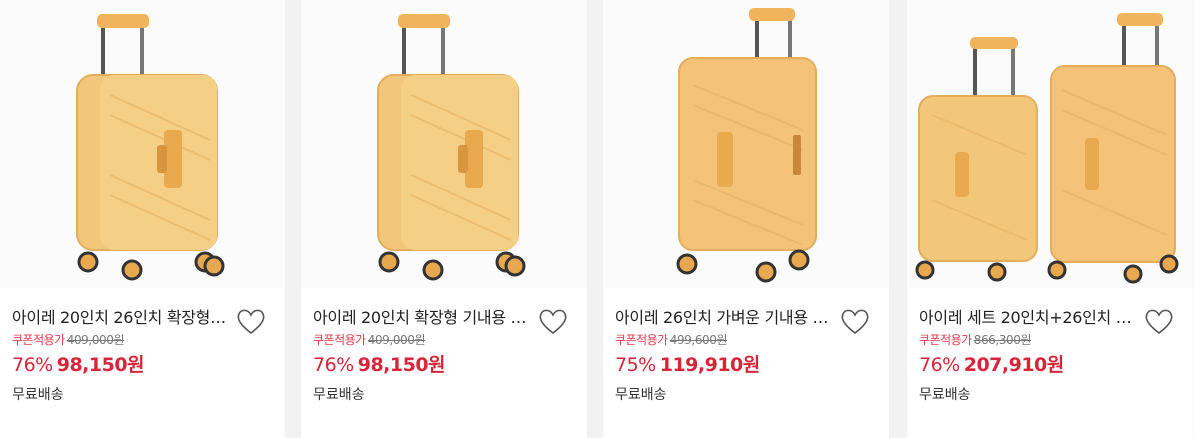 The height and width of the screenshot is (438, 1194). Describe the element at coordinates (420, 316) in the screenshot. I see `product-title: 아이레 20인치 확장형 기내용 캐리어` at that location.